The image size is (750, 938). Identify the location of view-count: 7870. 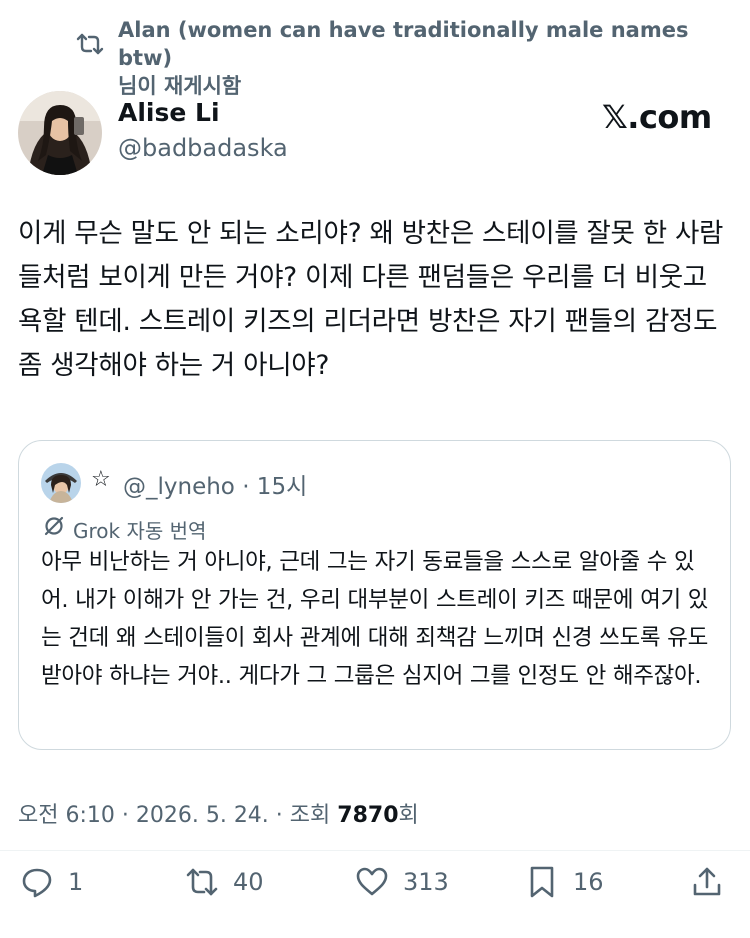
(368, 815).